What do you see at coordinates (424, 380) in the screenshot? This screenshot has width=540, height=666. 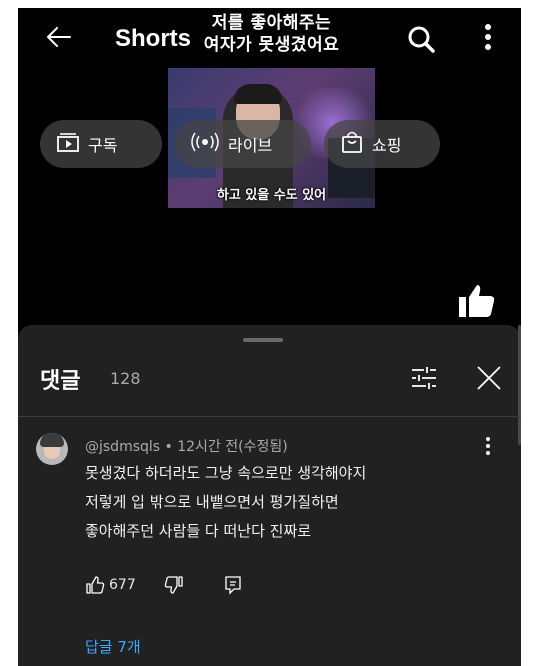 I see `sort-filter-icon` at bounding box center [424, 380].